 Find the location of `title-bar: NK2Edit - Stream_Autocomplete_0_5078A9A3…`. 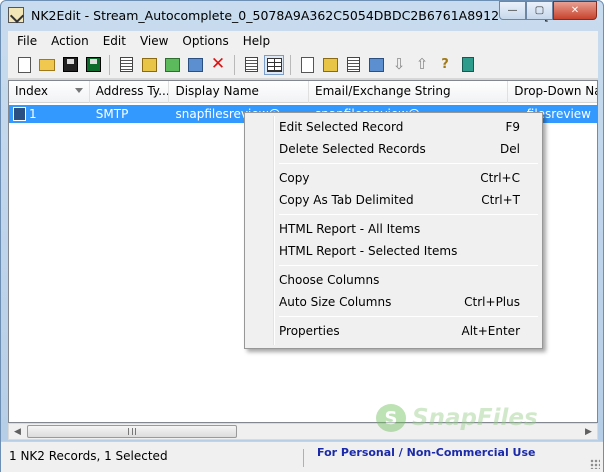

title-bar: NK2Edit - Stream_Autocomplete_0_5078A9A3… is located at coordinates (302, 16).